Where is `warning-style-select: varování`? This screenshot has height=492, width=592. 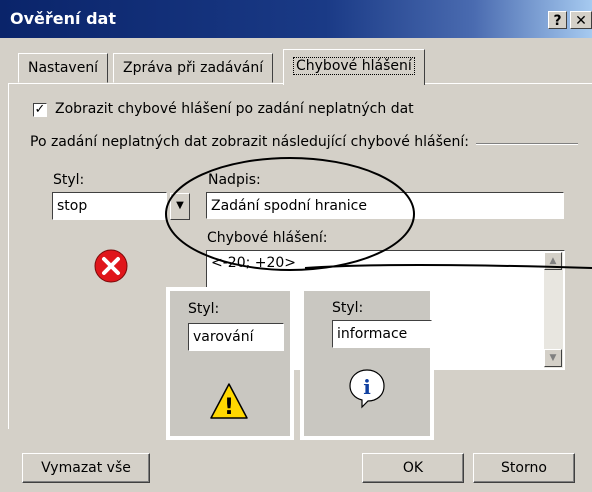
warning-style-select: varování is located at coordinates (236, 337).